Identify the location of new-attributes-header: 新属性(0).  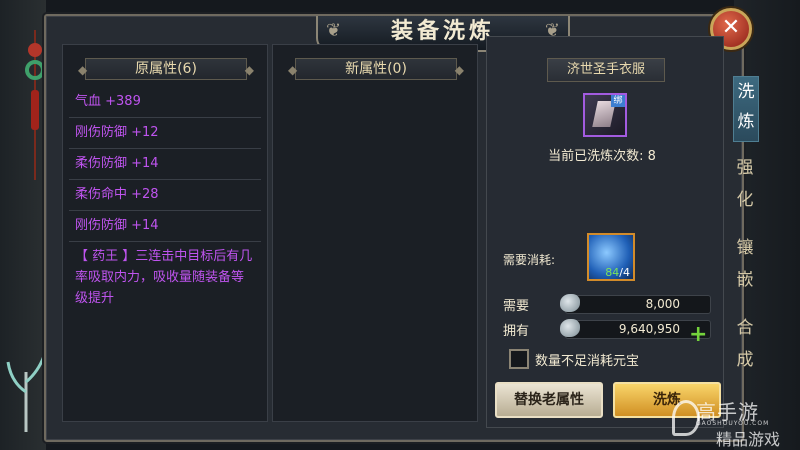
(376, 69).